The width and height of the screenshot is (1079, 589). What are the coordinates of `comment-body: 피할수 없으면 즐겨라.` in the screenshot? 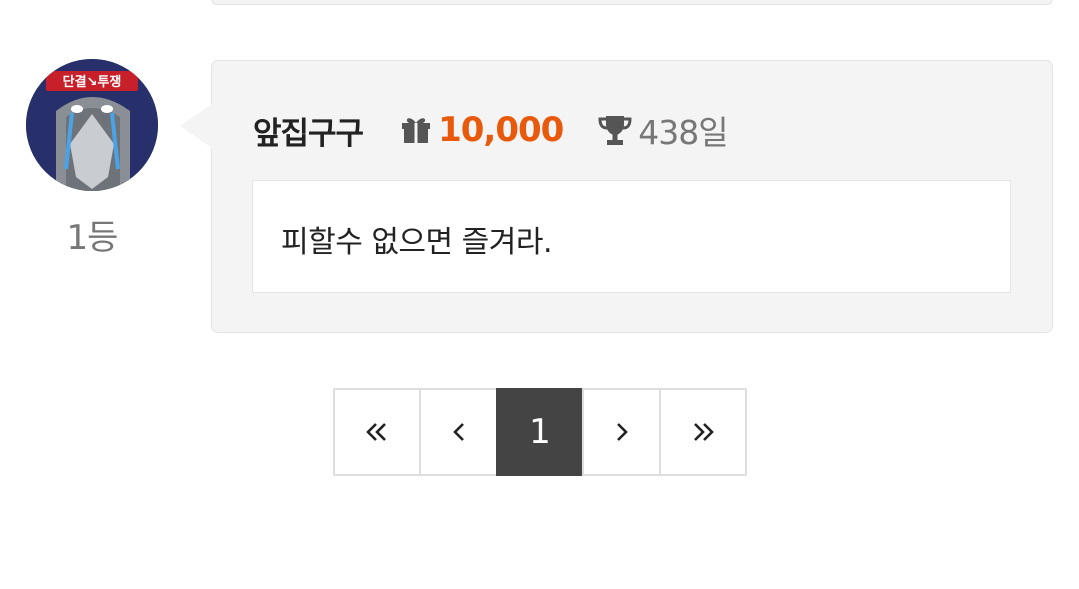 It's located at (631, 236).